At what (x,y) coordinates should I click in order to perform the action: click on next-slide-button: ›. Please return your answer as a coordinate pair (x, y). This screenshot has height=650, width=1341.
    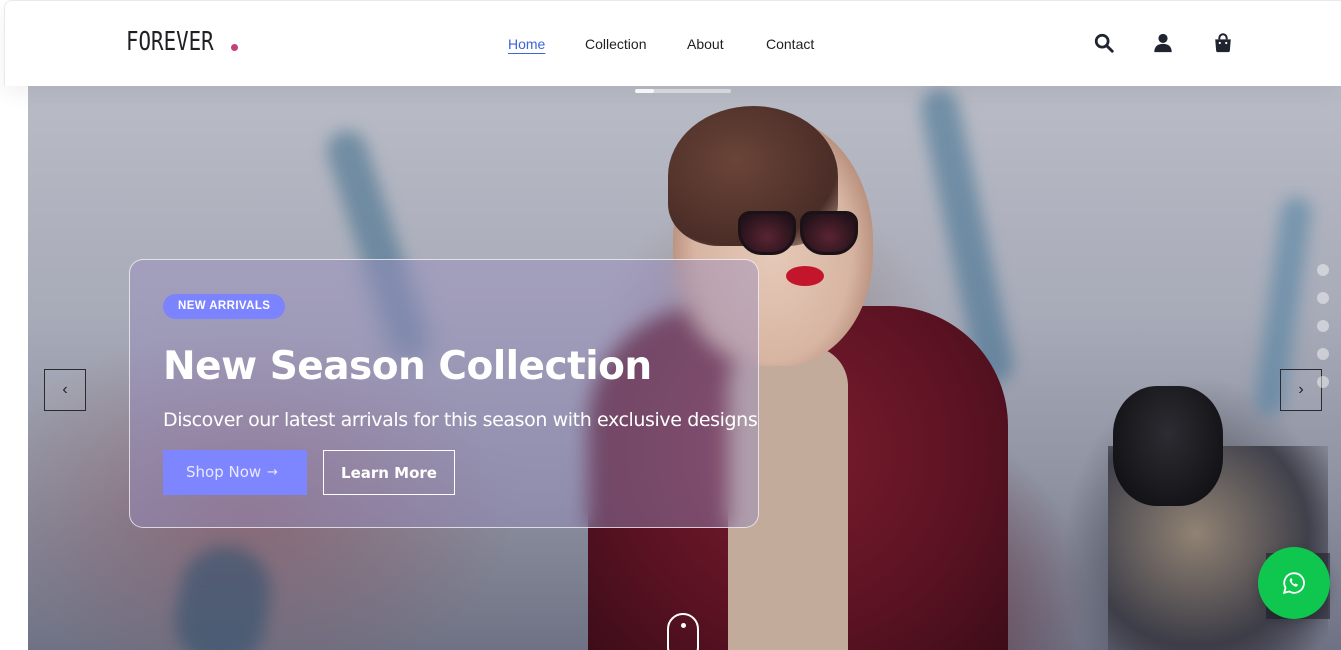
    Looking at the image, I should click on (1301, 390).